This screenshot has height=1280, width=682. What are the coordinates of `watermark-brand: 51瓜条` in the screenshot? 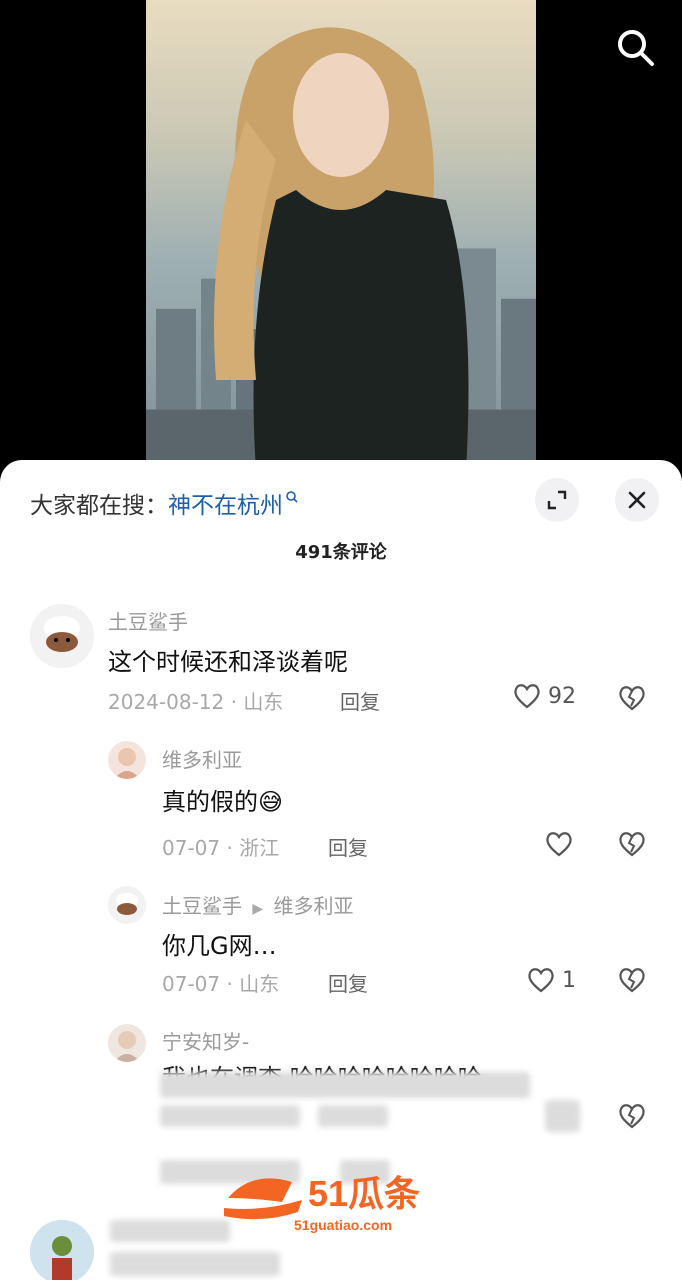 It's located at (364, 1193).